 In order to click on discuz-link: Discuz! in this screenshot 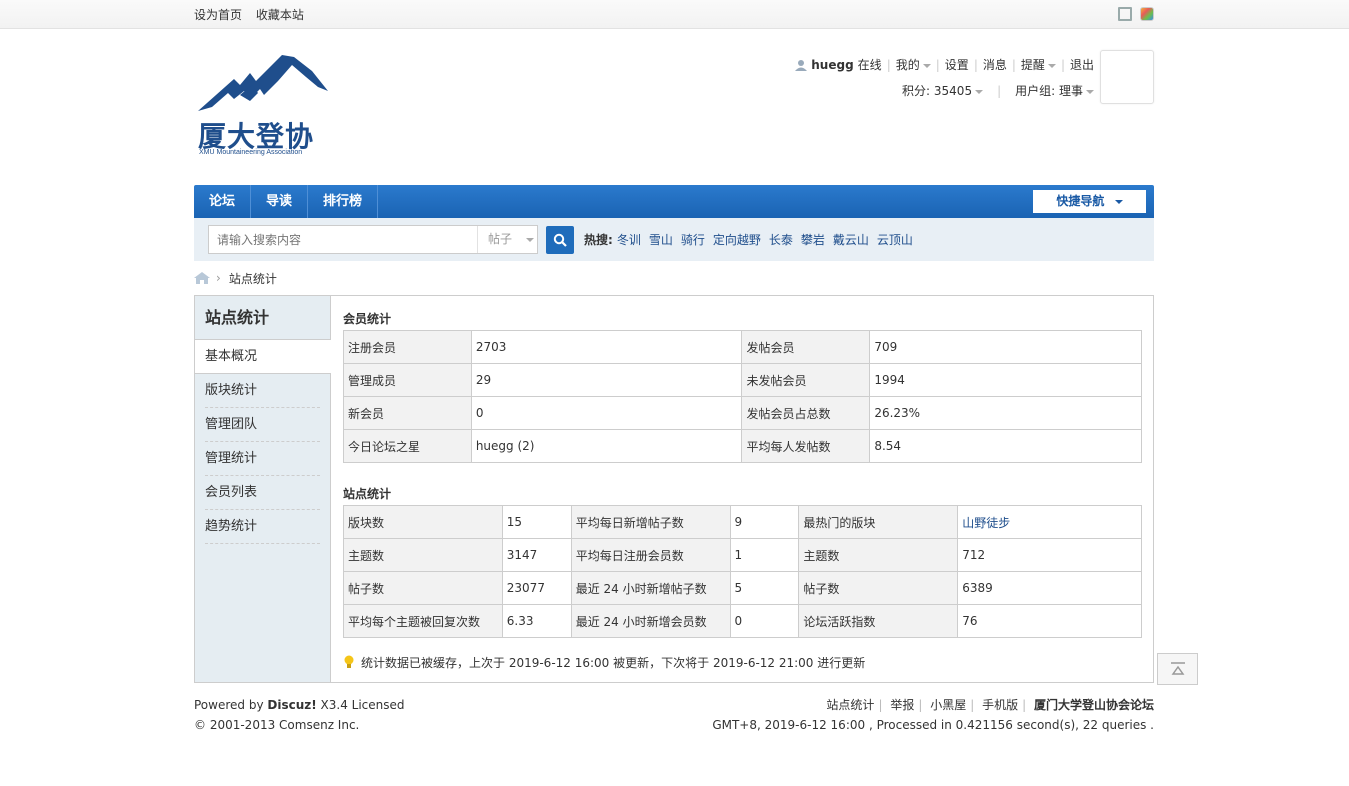, I will do `click(291, 705)`.